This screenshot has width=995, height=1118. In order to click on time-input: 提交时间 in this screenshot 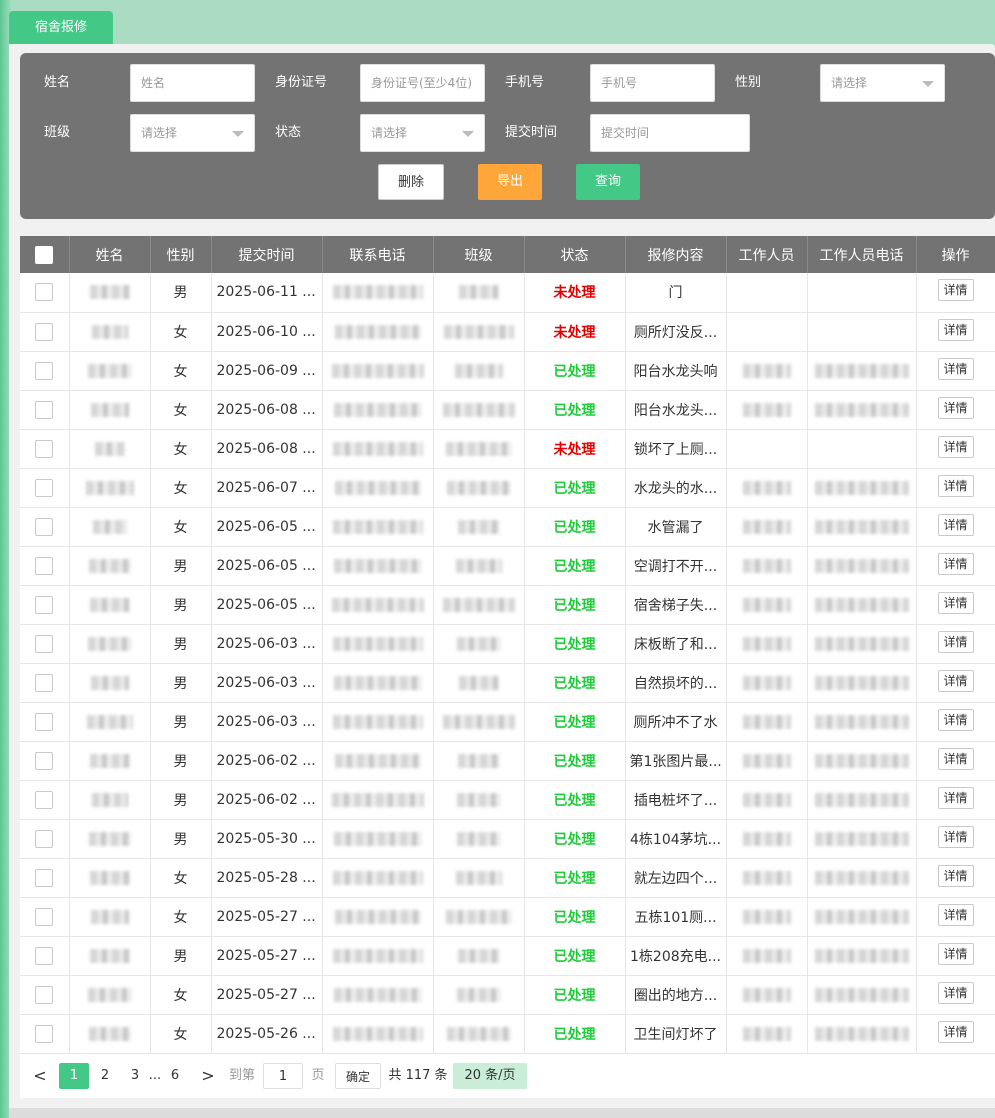, I will do `click(670, 133)`.